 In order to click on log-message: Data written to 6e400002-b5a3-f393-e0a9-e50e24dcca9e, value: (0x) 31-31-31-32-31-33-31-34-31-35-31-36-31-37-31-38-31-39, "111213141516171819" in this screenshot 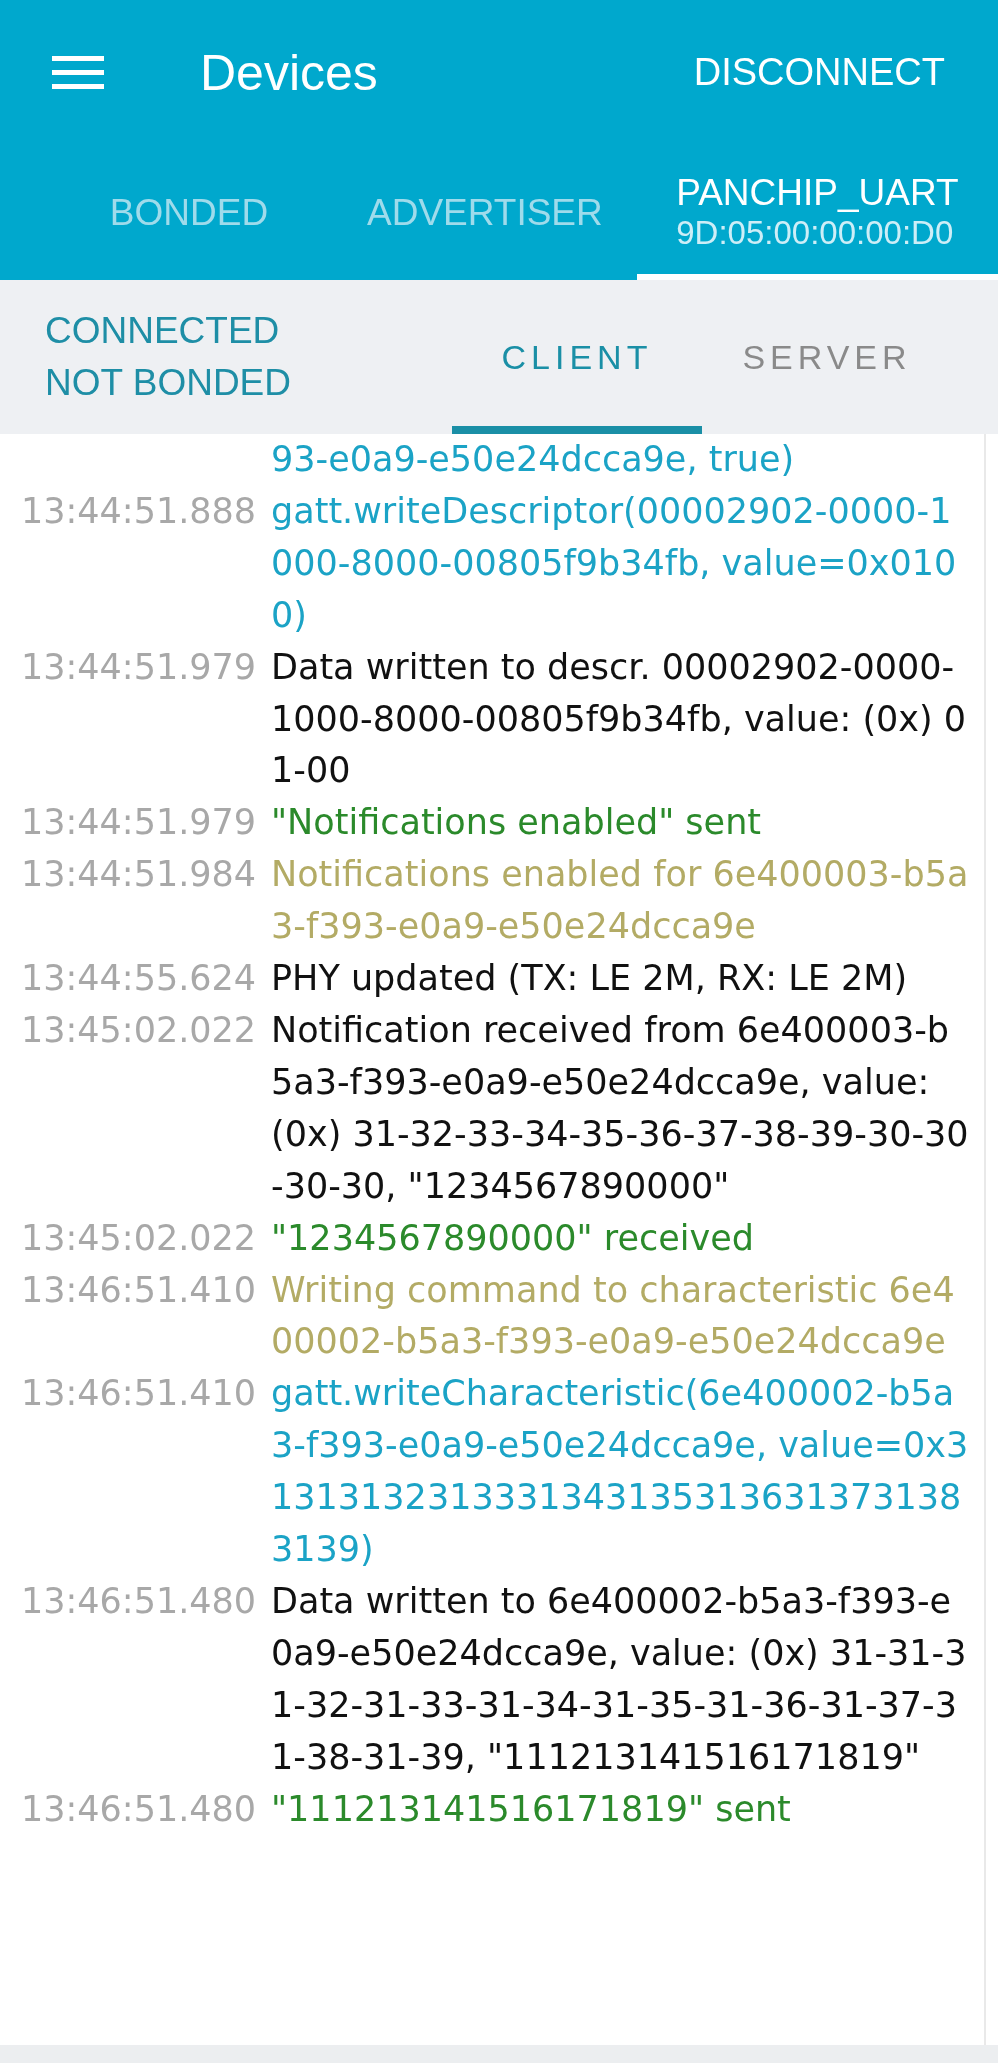, I will do `click(619, 1679)`.